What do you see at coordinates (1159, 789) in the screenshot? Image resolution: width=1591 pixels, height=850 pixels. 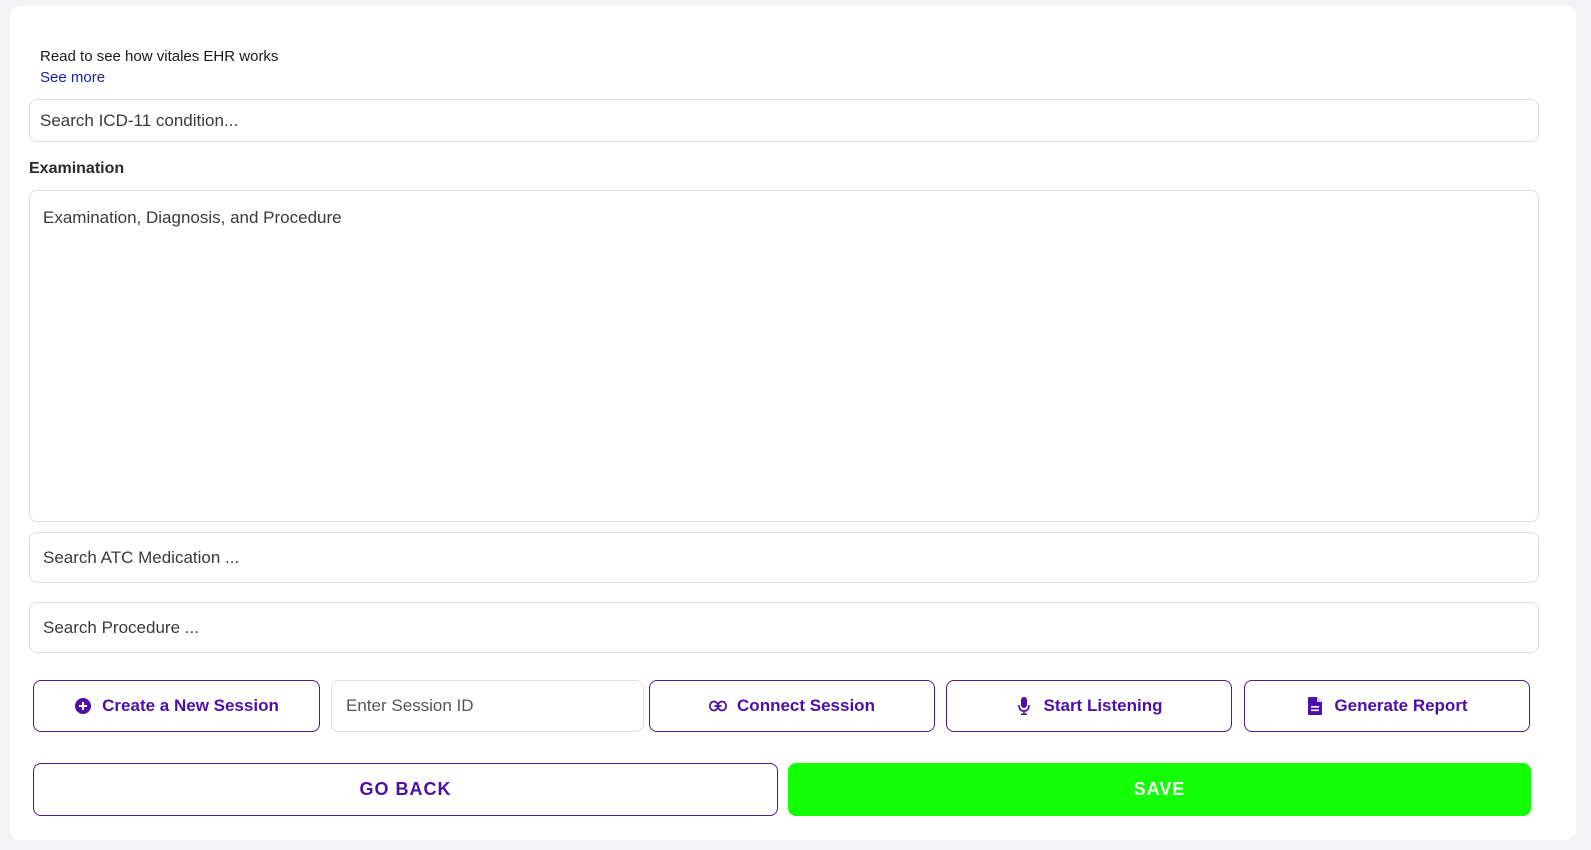 I see `save-button: SAVE` at bounding box center [1159, 789].